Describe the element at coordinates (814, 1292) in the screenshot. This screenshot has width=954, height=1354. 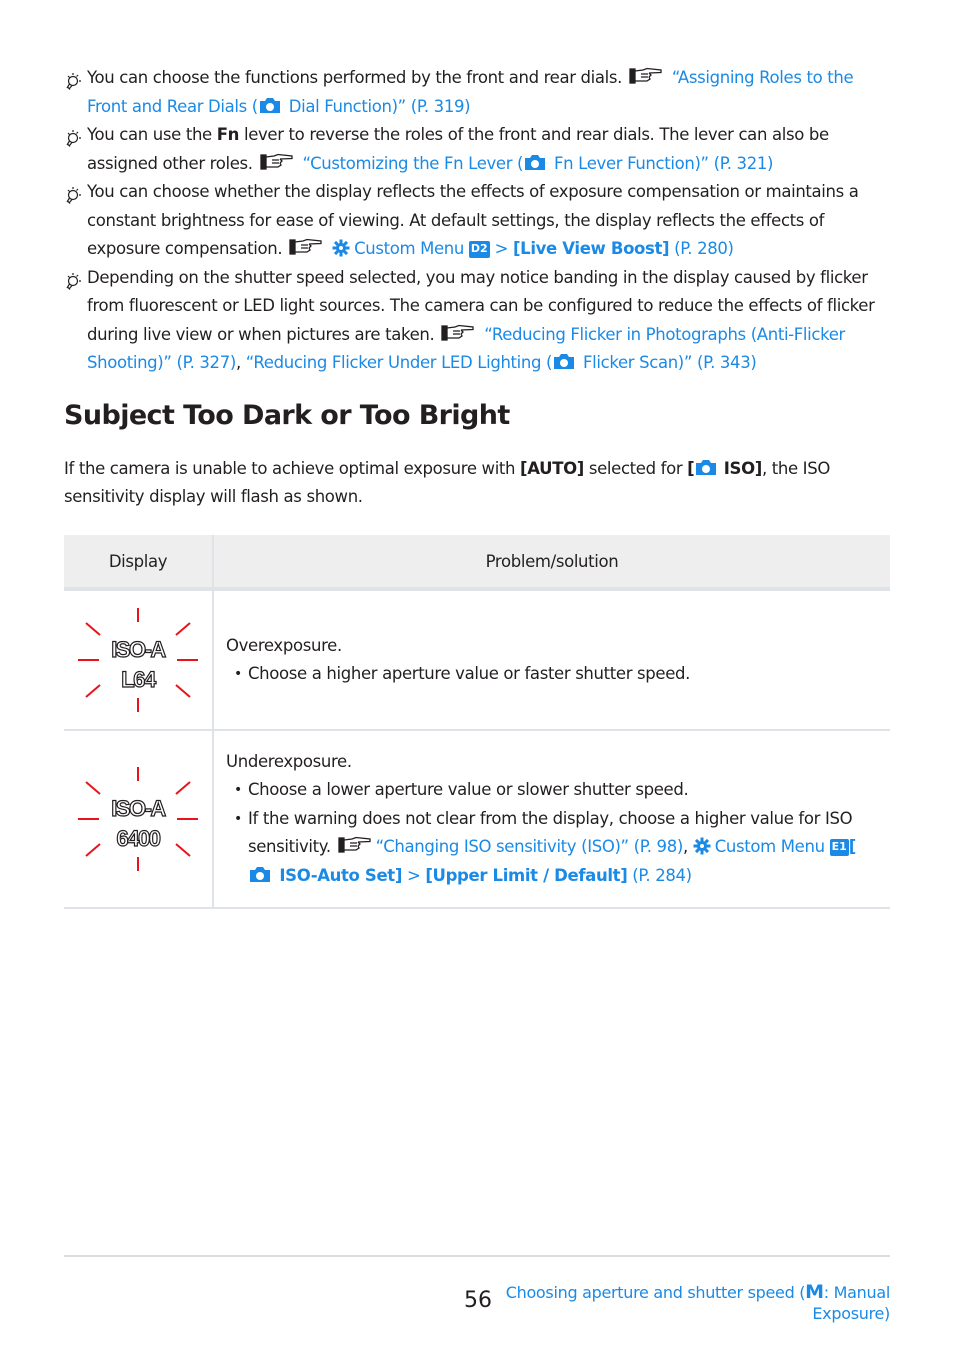
I see `manual-mode-icon: M` at that location.